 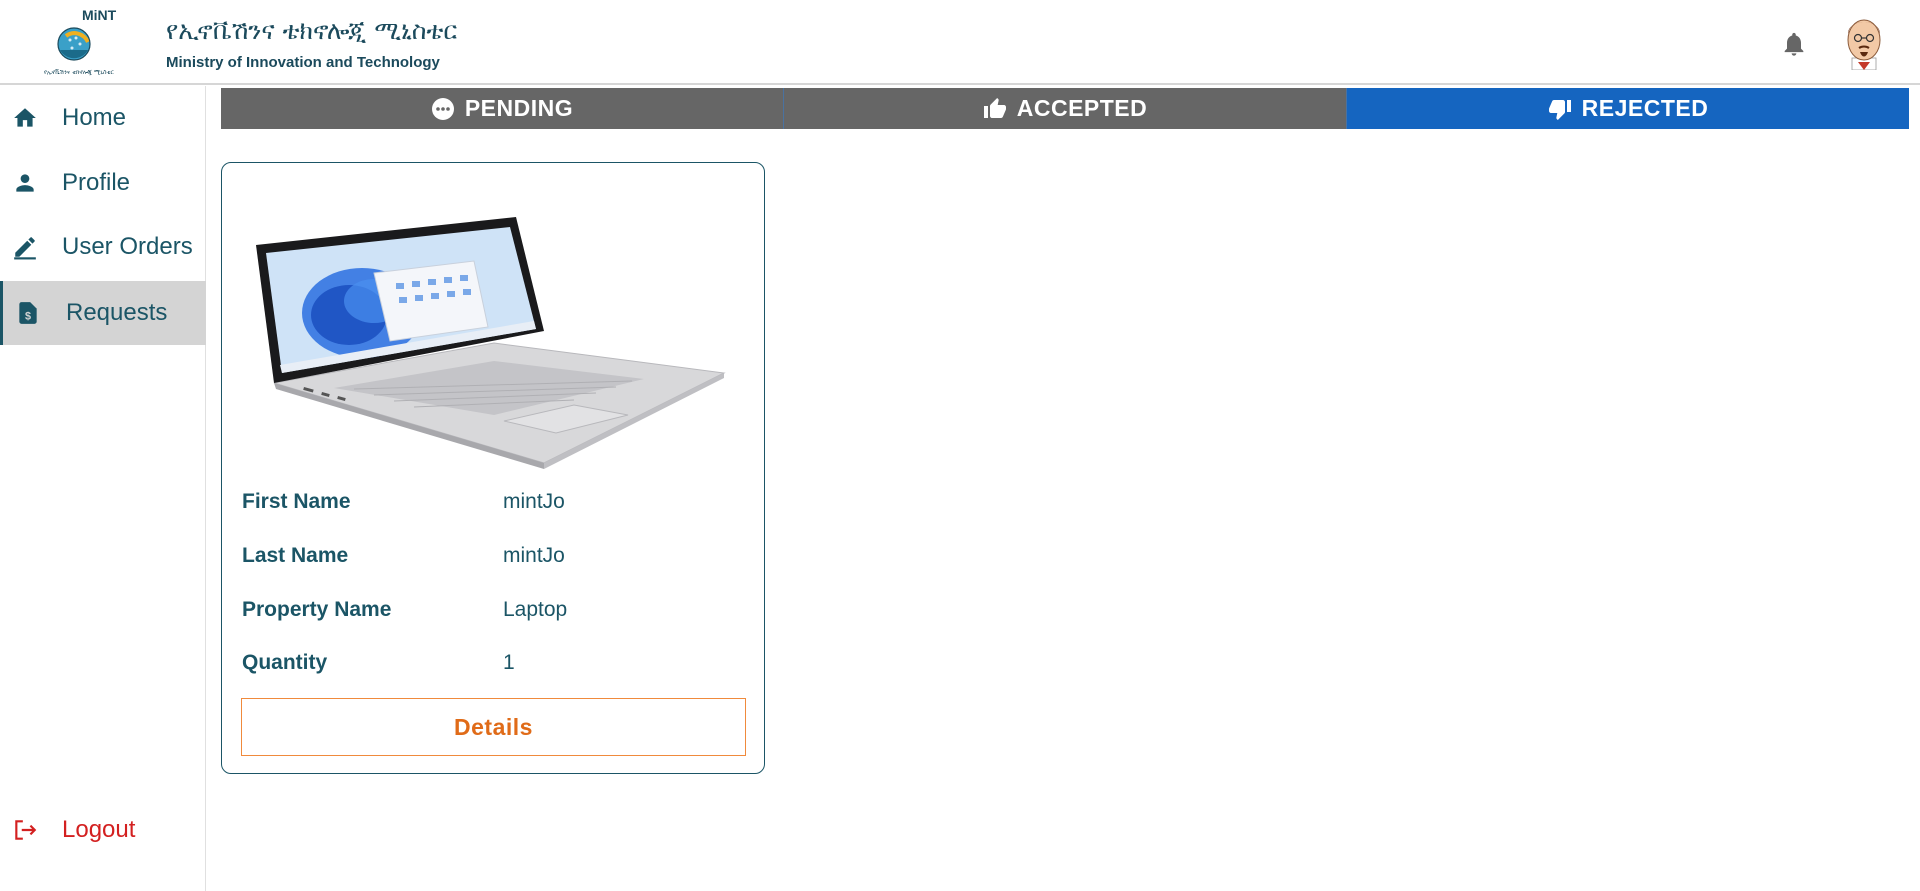 I want to click on tab-accepted: ACCEPTED, so click(x=1065, y=108).